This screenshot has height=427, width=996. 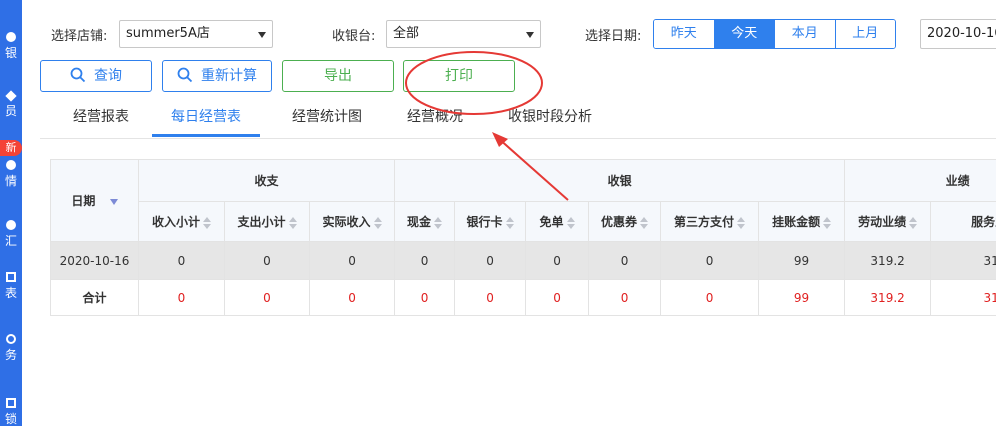 What do you see at coordinates (620, 181) in the screenshot?
I see `group-header-cashier: 收银` at bounding box center [620, 181].